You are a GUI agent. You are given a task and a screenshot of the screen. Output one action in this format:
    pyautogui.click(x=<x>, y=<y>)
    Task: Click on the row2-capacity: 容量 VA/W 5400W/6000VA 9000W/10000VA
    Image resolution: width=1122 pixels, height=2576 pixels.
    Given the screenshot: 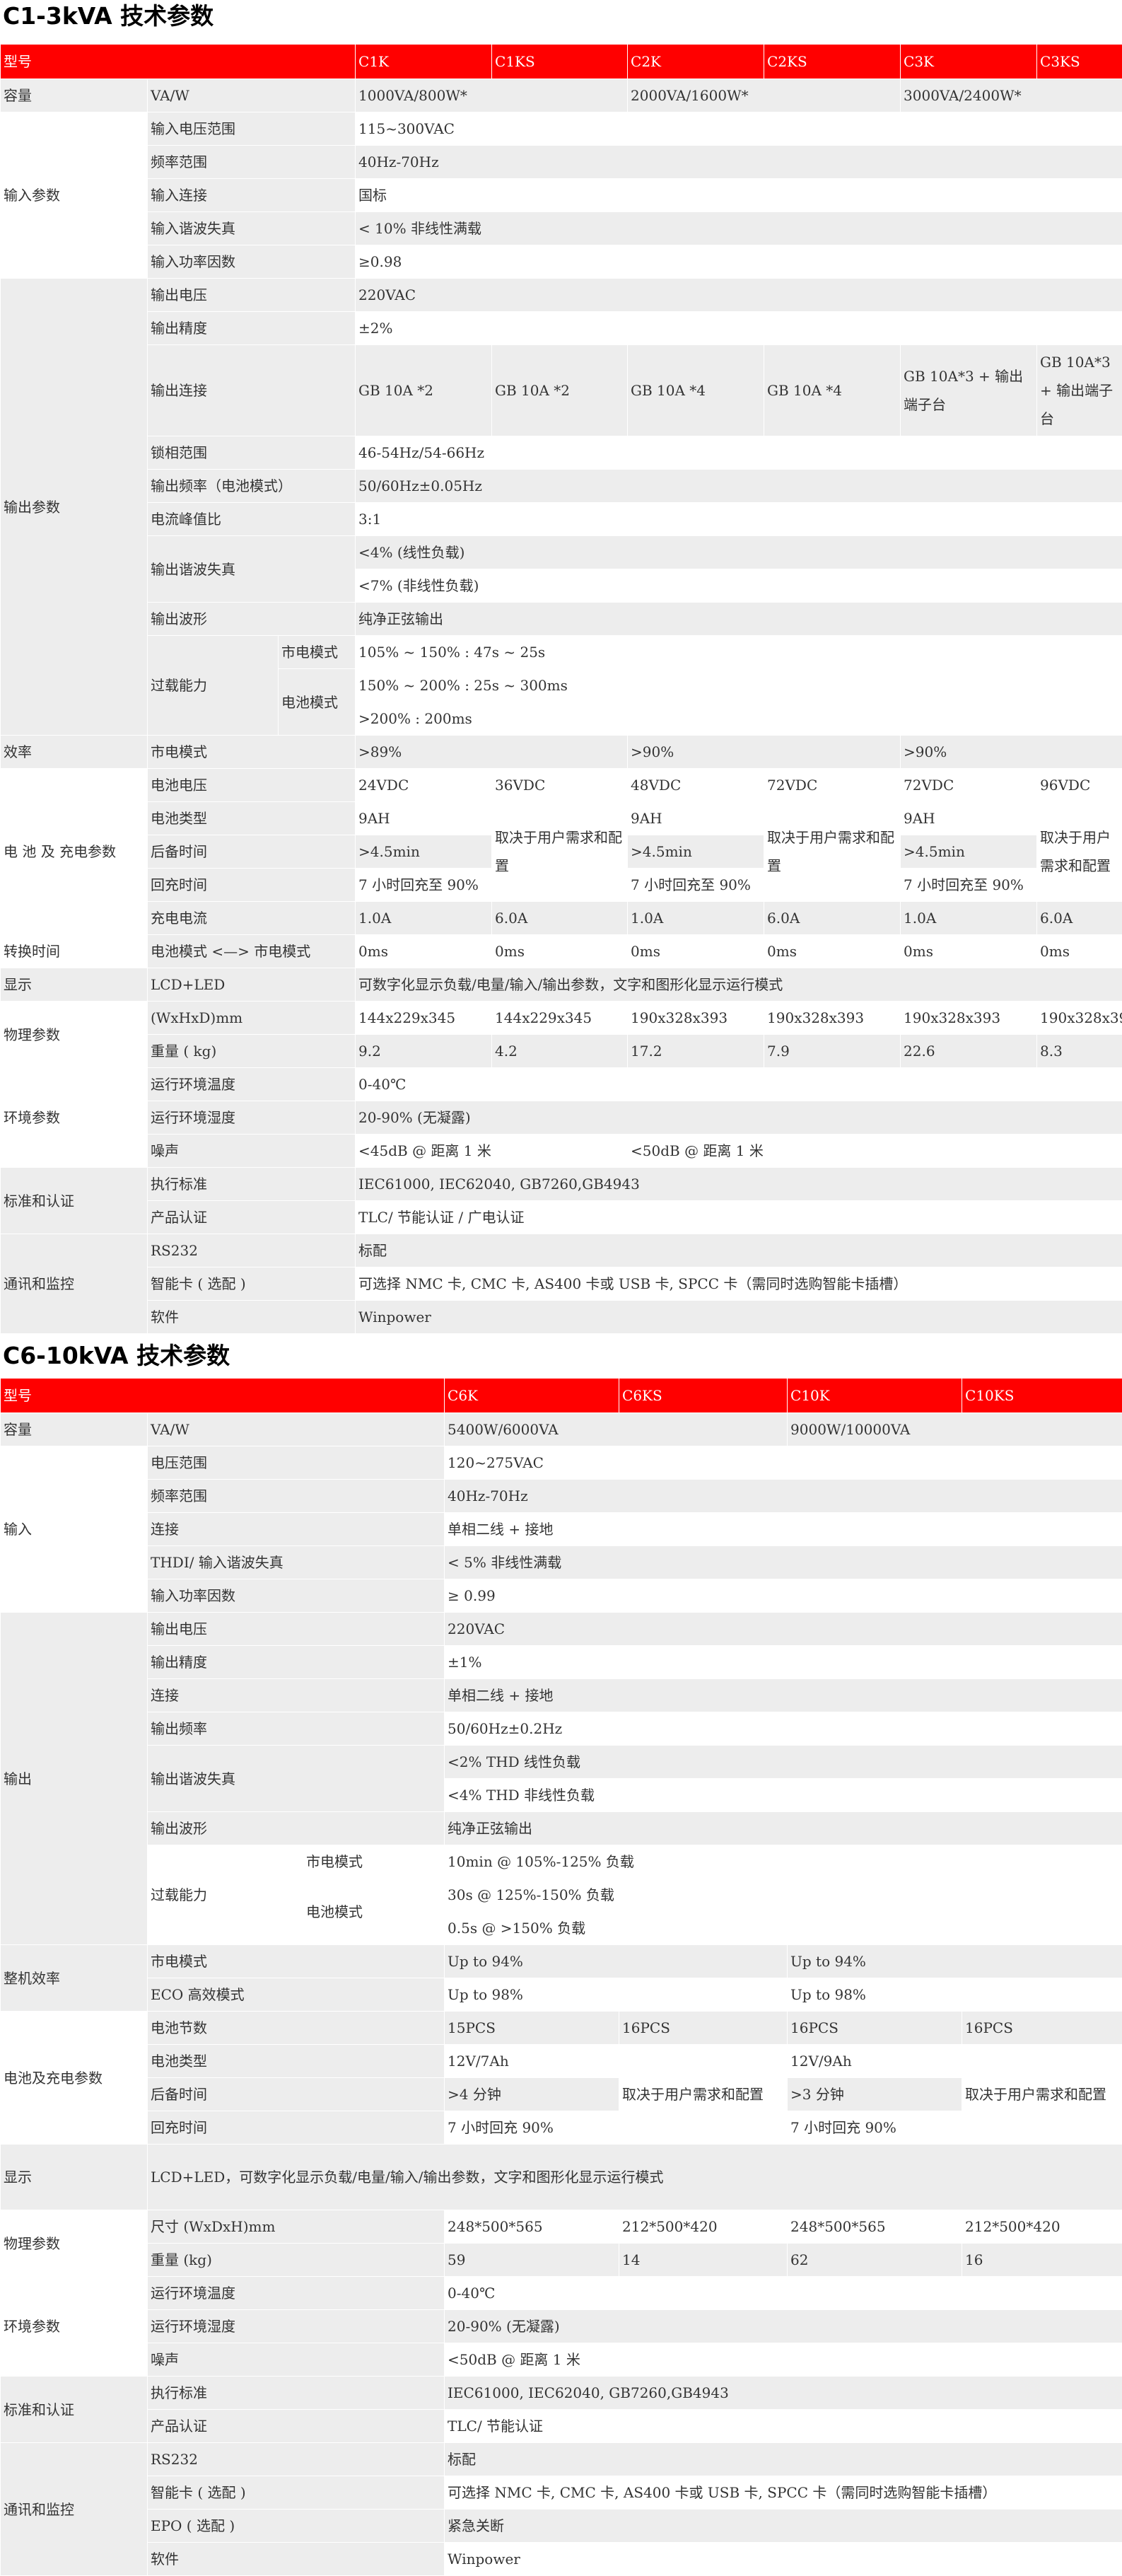 What is the action you would take?
    pyautogui.click(x=561, y=1429)
    